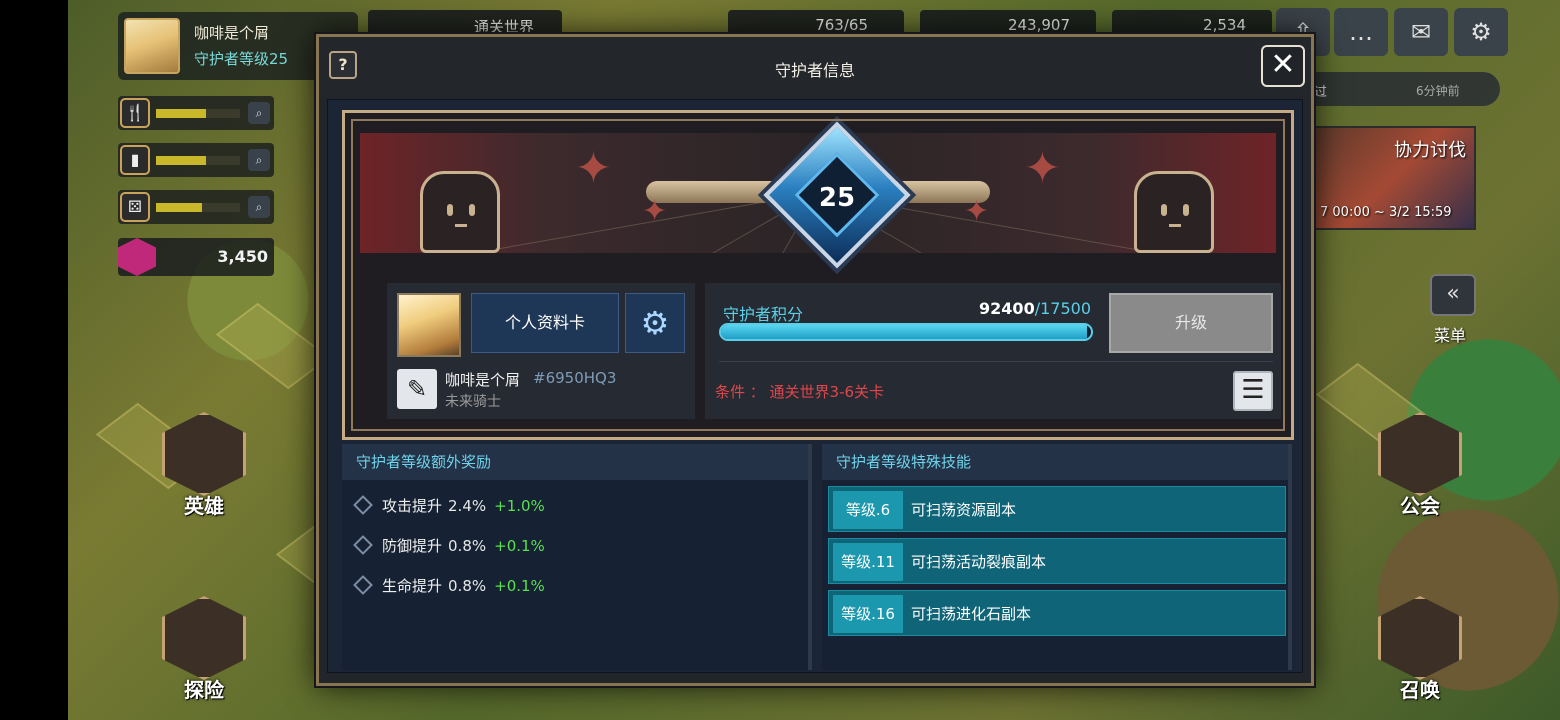 Image resolution: width=1560 pixels, height=720 pixels. I want to click on food-bar, so click(198, 113).